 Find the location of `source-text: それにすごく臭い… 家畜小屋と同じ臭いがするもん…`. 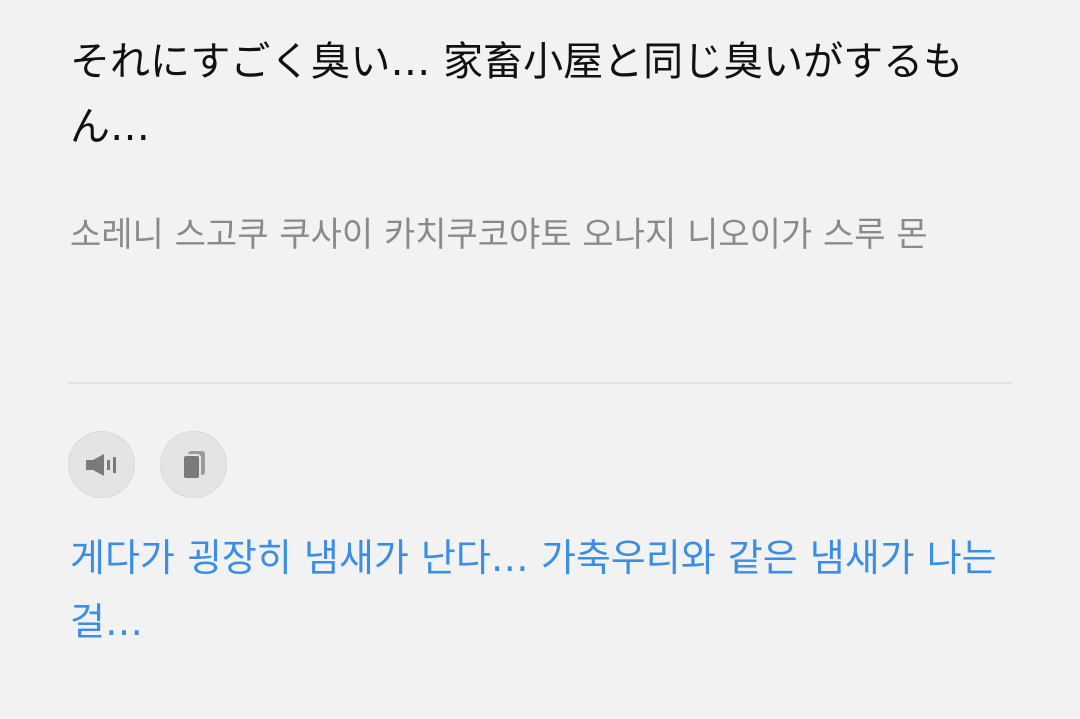

source-text: それにすごく臭い… 家畜小屋と同じ臭いがするもん… is located at coordinates (517, 94).